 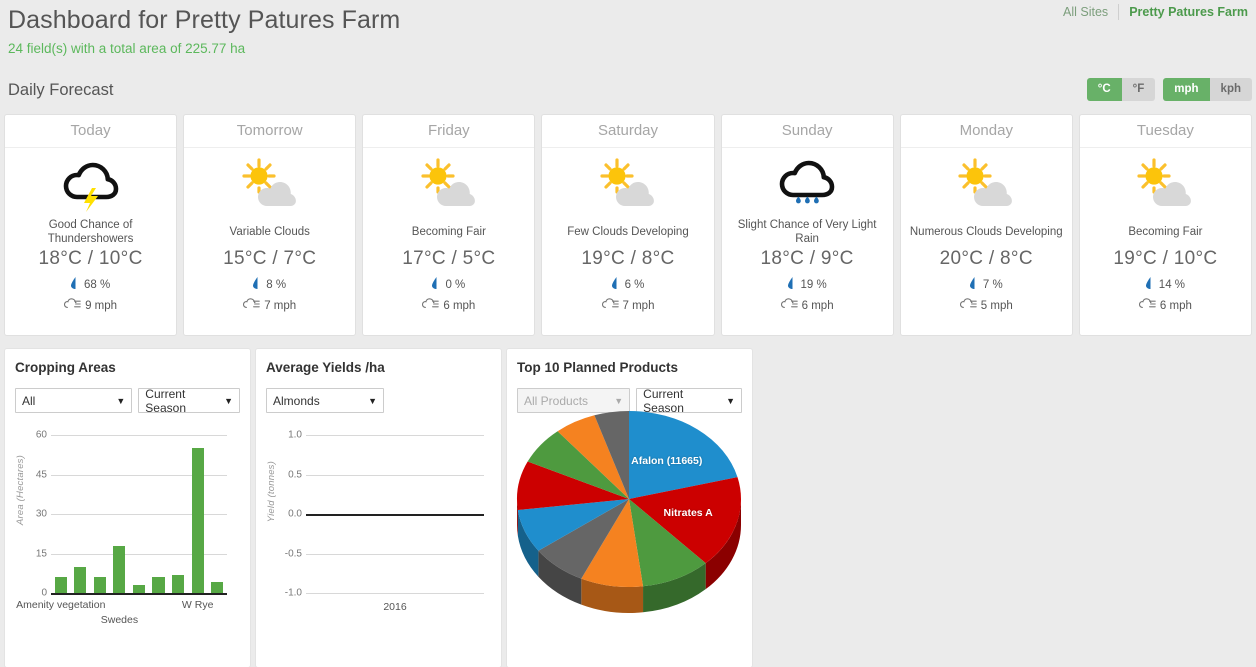 I want to click on bar-chart-y-tick: 30, so click(x=41, y=514).